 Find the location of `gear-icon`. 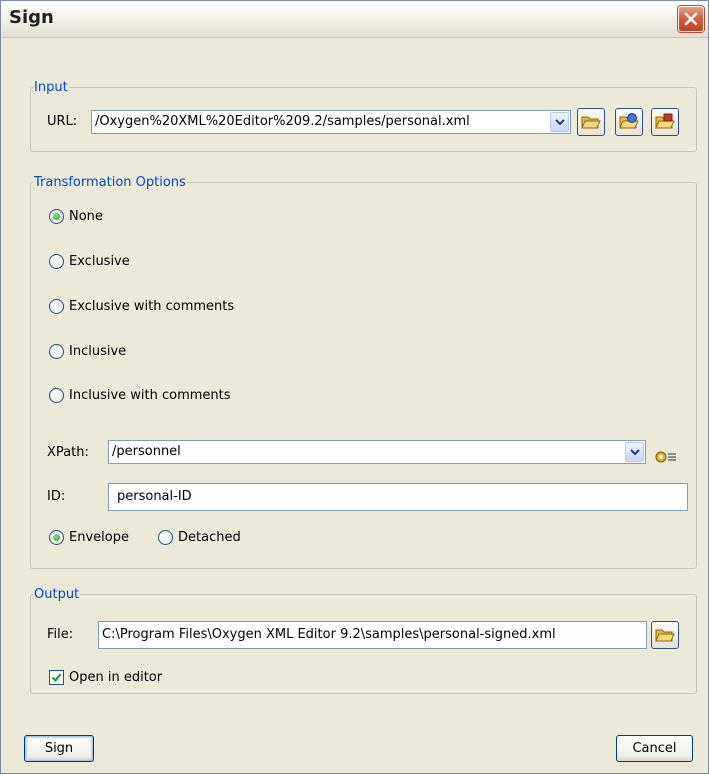

gear-icon is located at coordinates (665, 457).